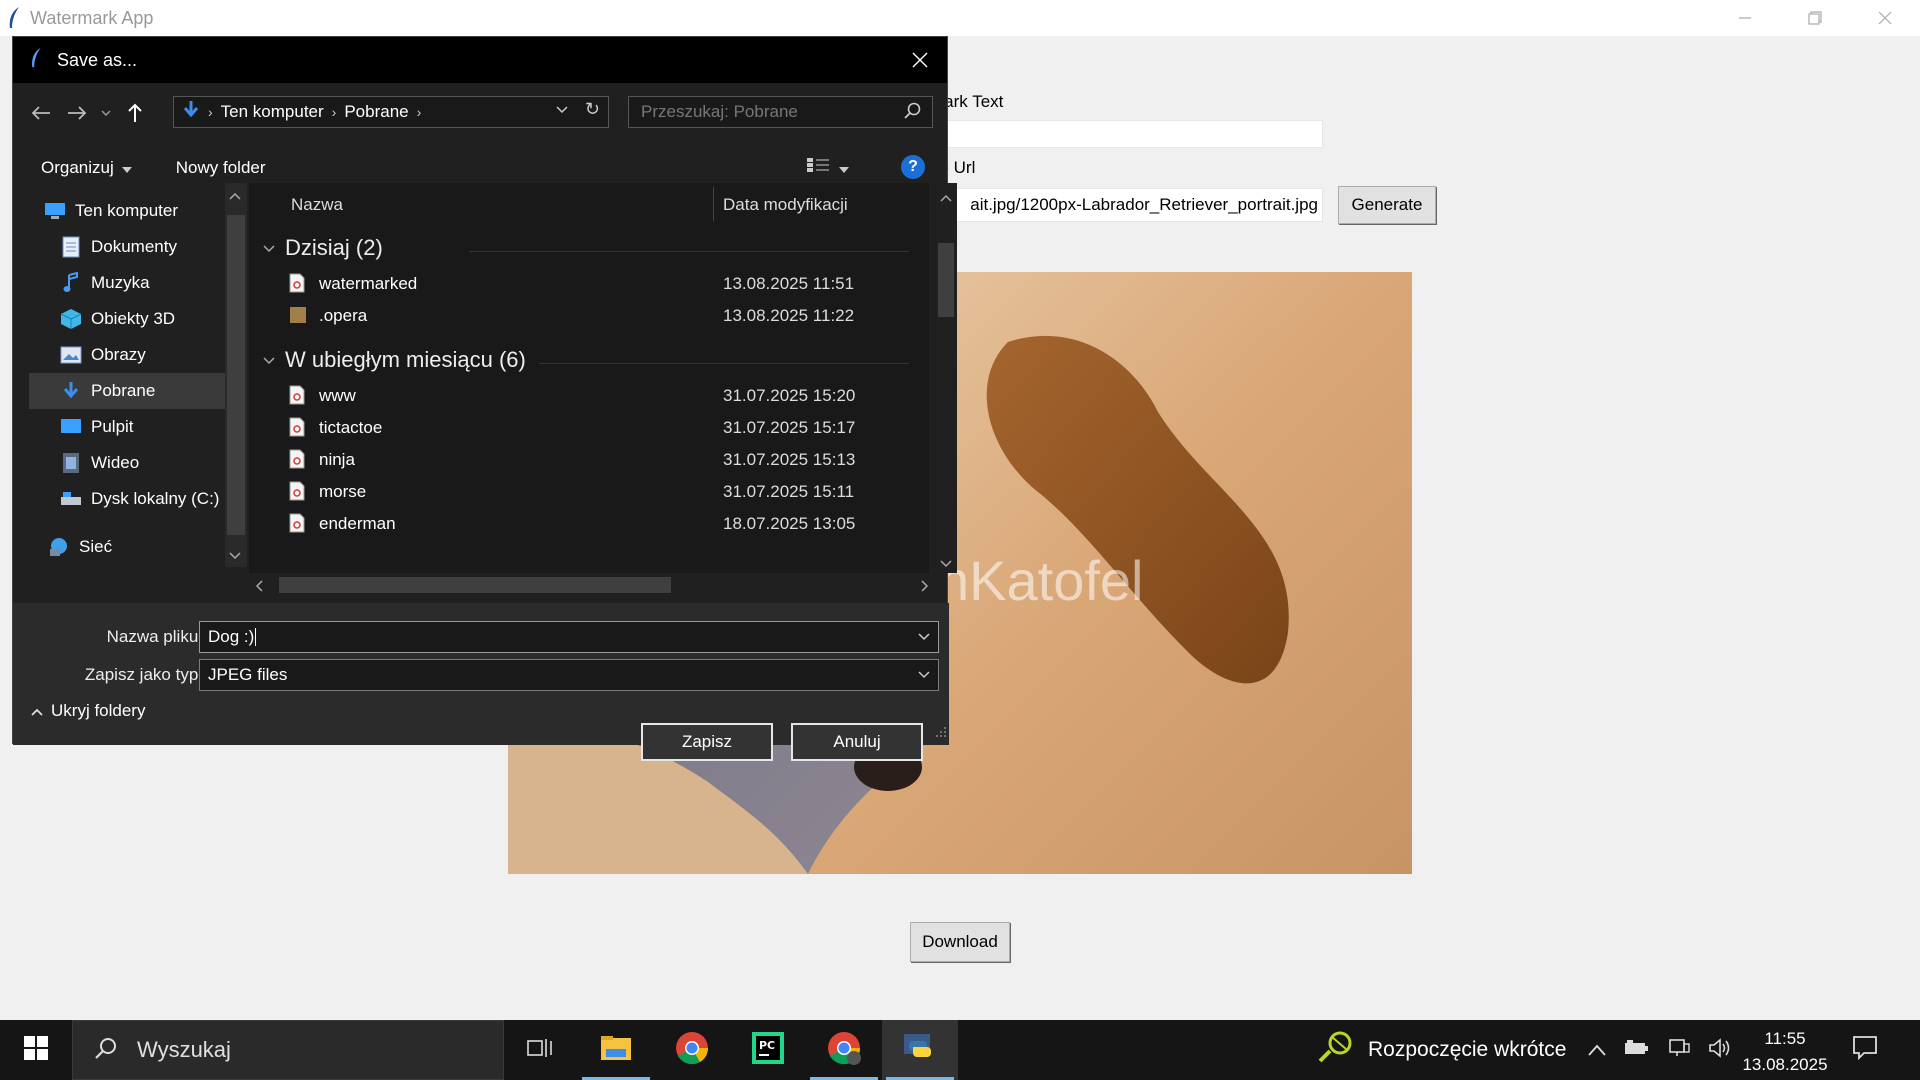 Image resolution: width=1920 pixels, height=1080 pixels. Describe the element at coordinates (71, 355) in the screenshot. I see `pictures-icon` at that location.